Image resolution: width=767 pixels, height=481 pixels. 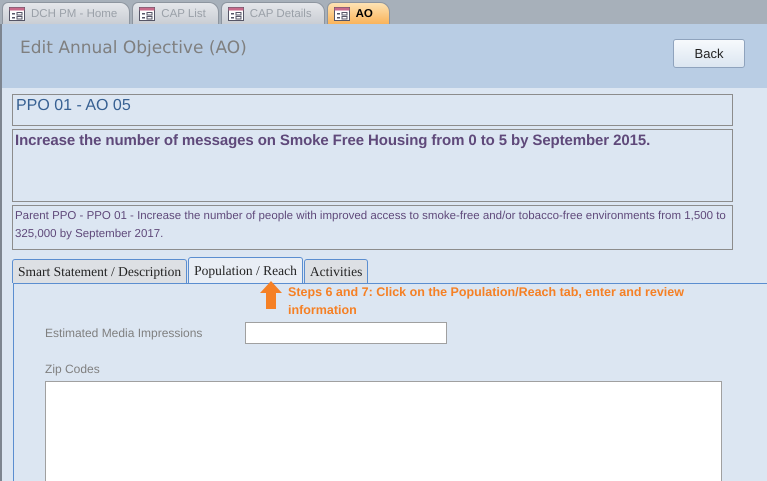 I want to click on field-label: Zip Codes, so click(x=73, y=369).